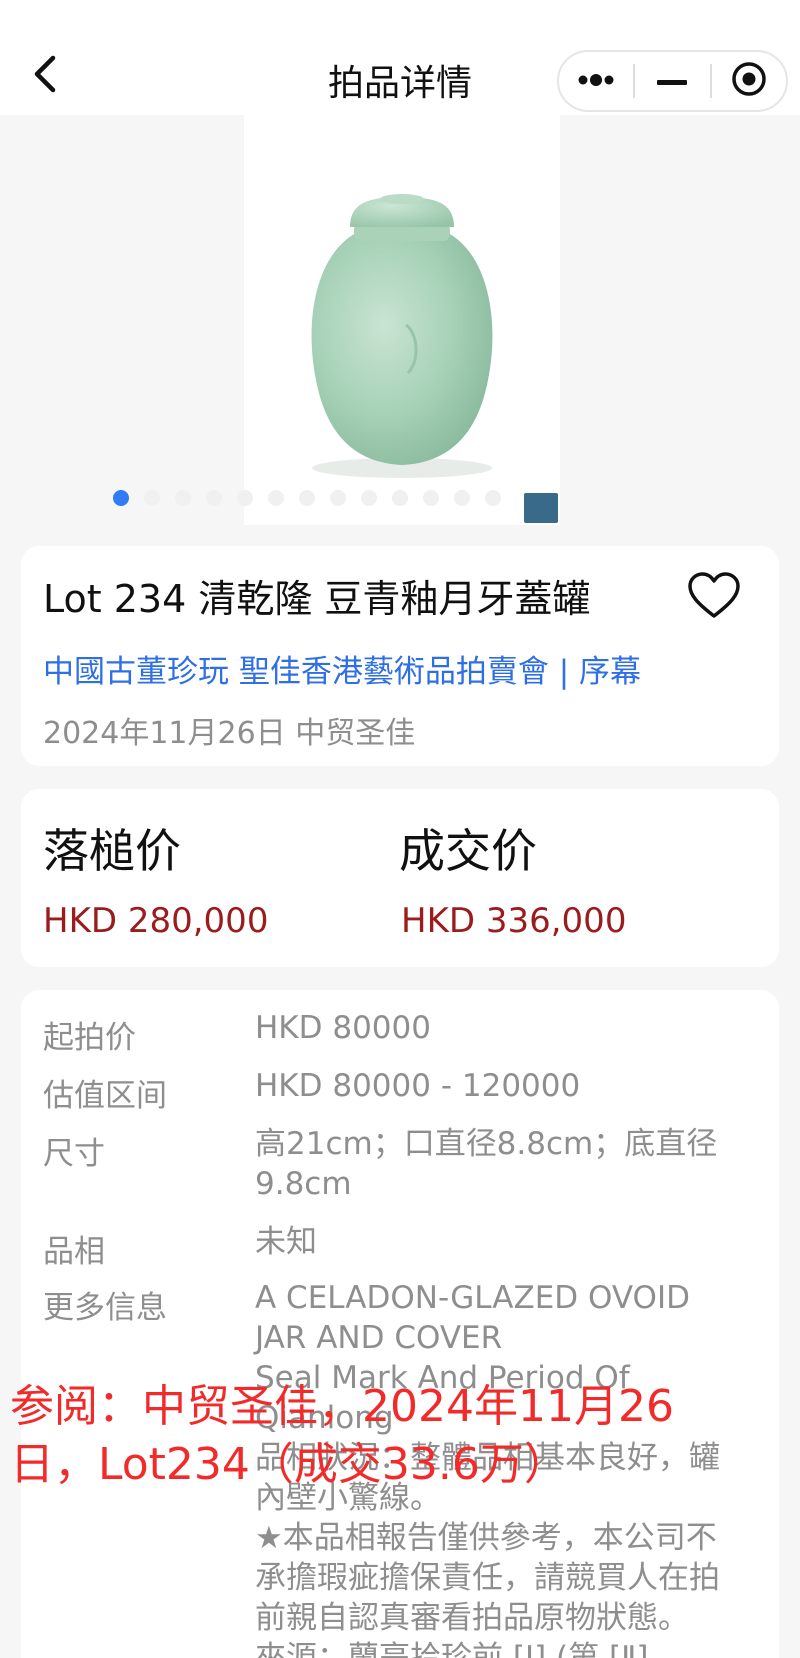  What do you see at coordinates (105, 1096) in the screenshot?
I see `estimate-label: 估值区间` at bounding box center [105, 1096].